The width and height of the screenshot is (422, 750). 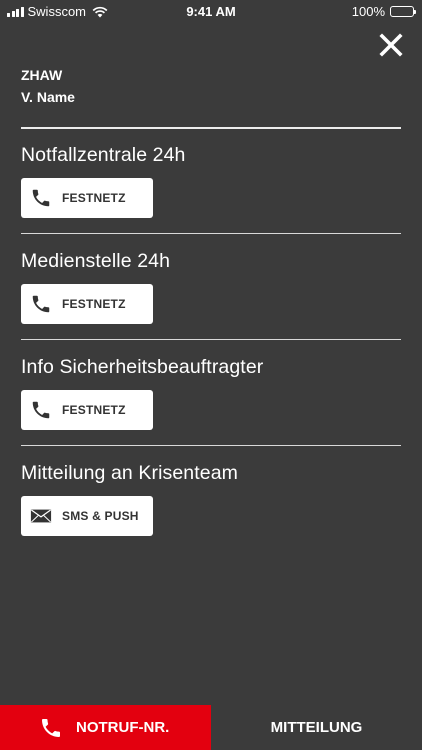 I want to click on call-notfallzentrale-button: FESTNETZ, so click(x=87, y=198).